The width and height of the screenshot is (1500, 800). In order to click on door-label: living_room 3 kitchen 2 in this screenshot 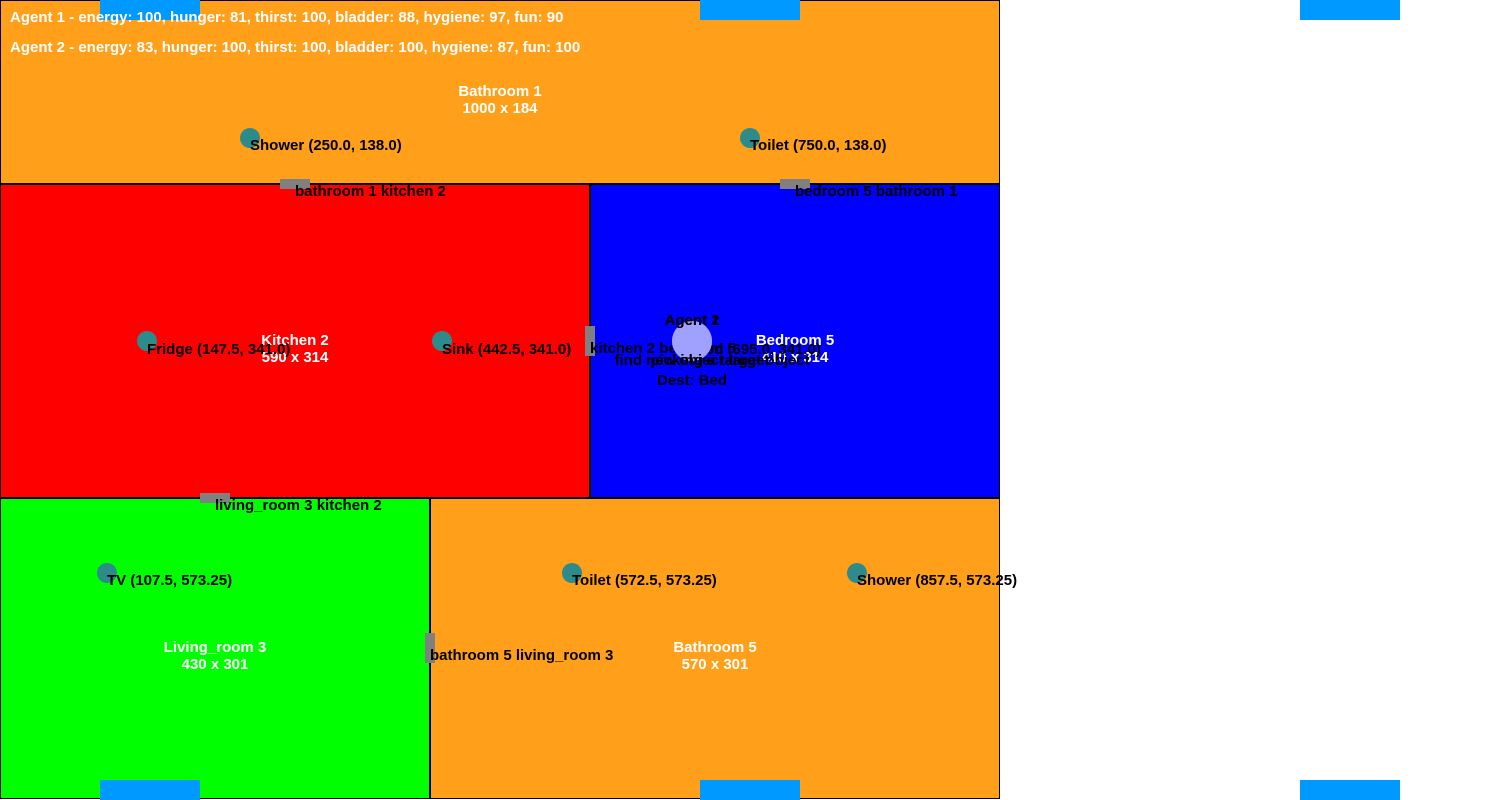, I will do `click(298, 505)`.